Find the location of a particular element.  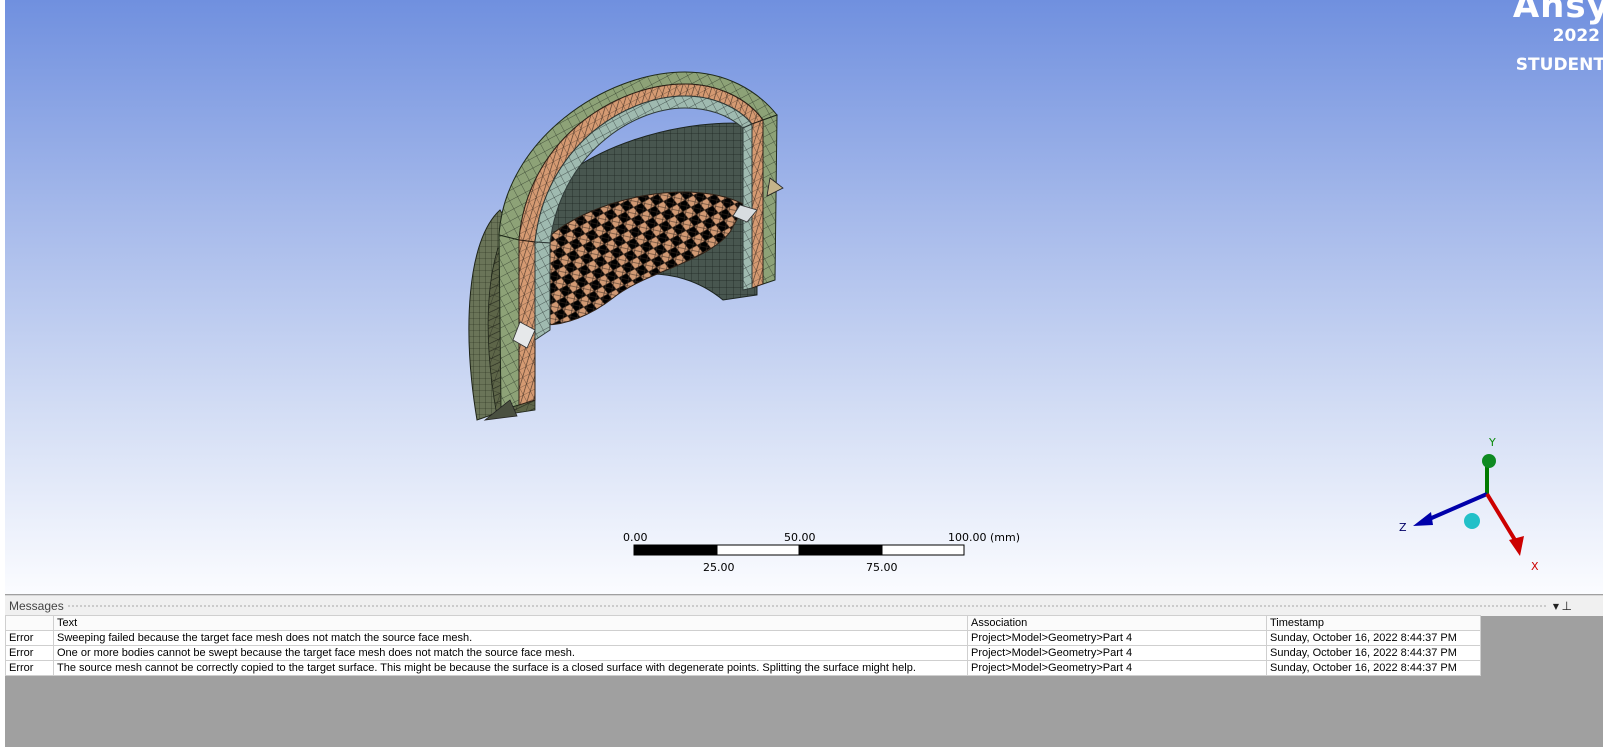

table-header-row: Text Association Timestamp is located at coordinates (743, 623).